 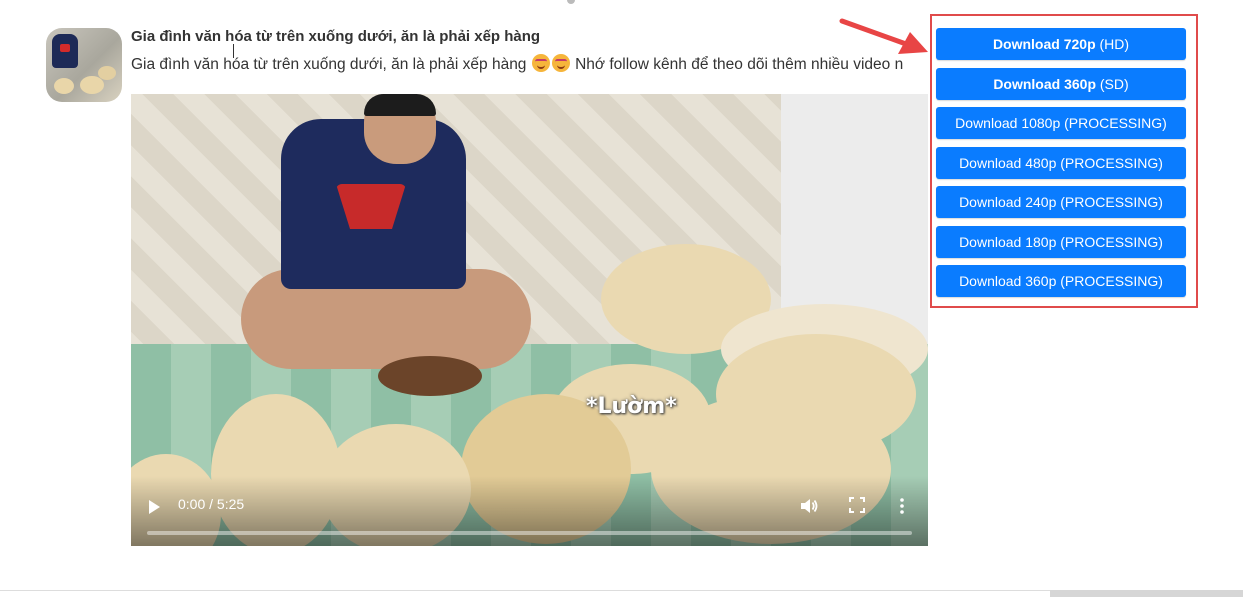 I want to click on red-arrow-icon, so click(x=883, y=36).